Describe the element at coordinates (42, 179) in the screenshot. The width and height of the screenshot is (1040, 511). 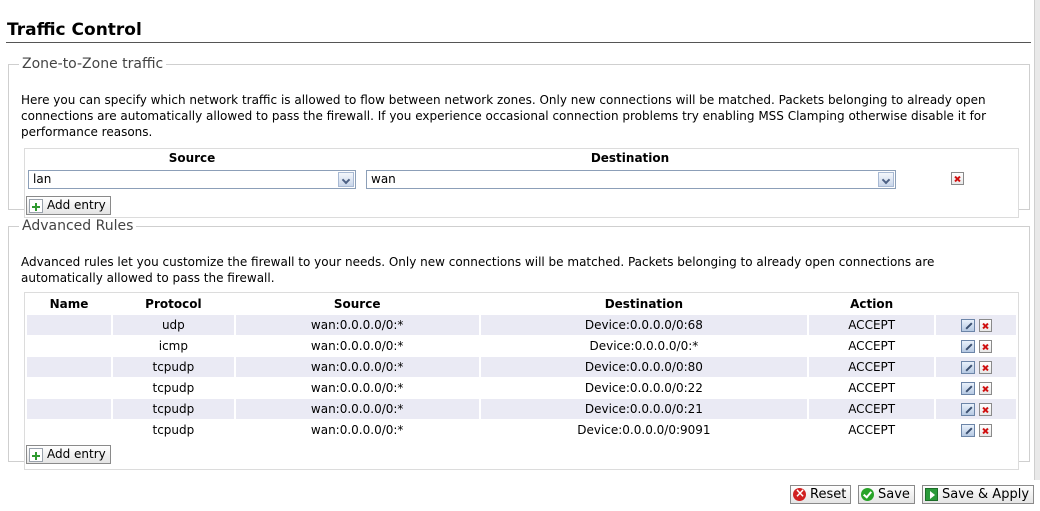
I see `source-zone-value: lan` at that location.